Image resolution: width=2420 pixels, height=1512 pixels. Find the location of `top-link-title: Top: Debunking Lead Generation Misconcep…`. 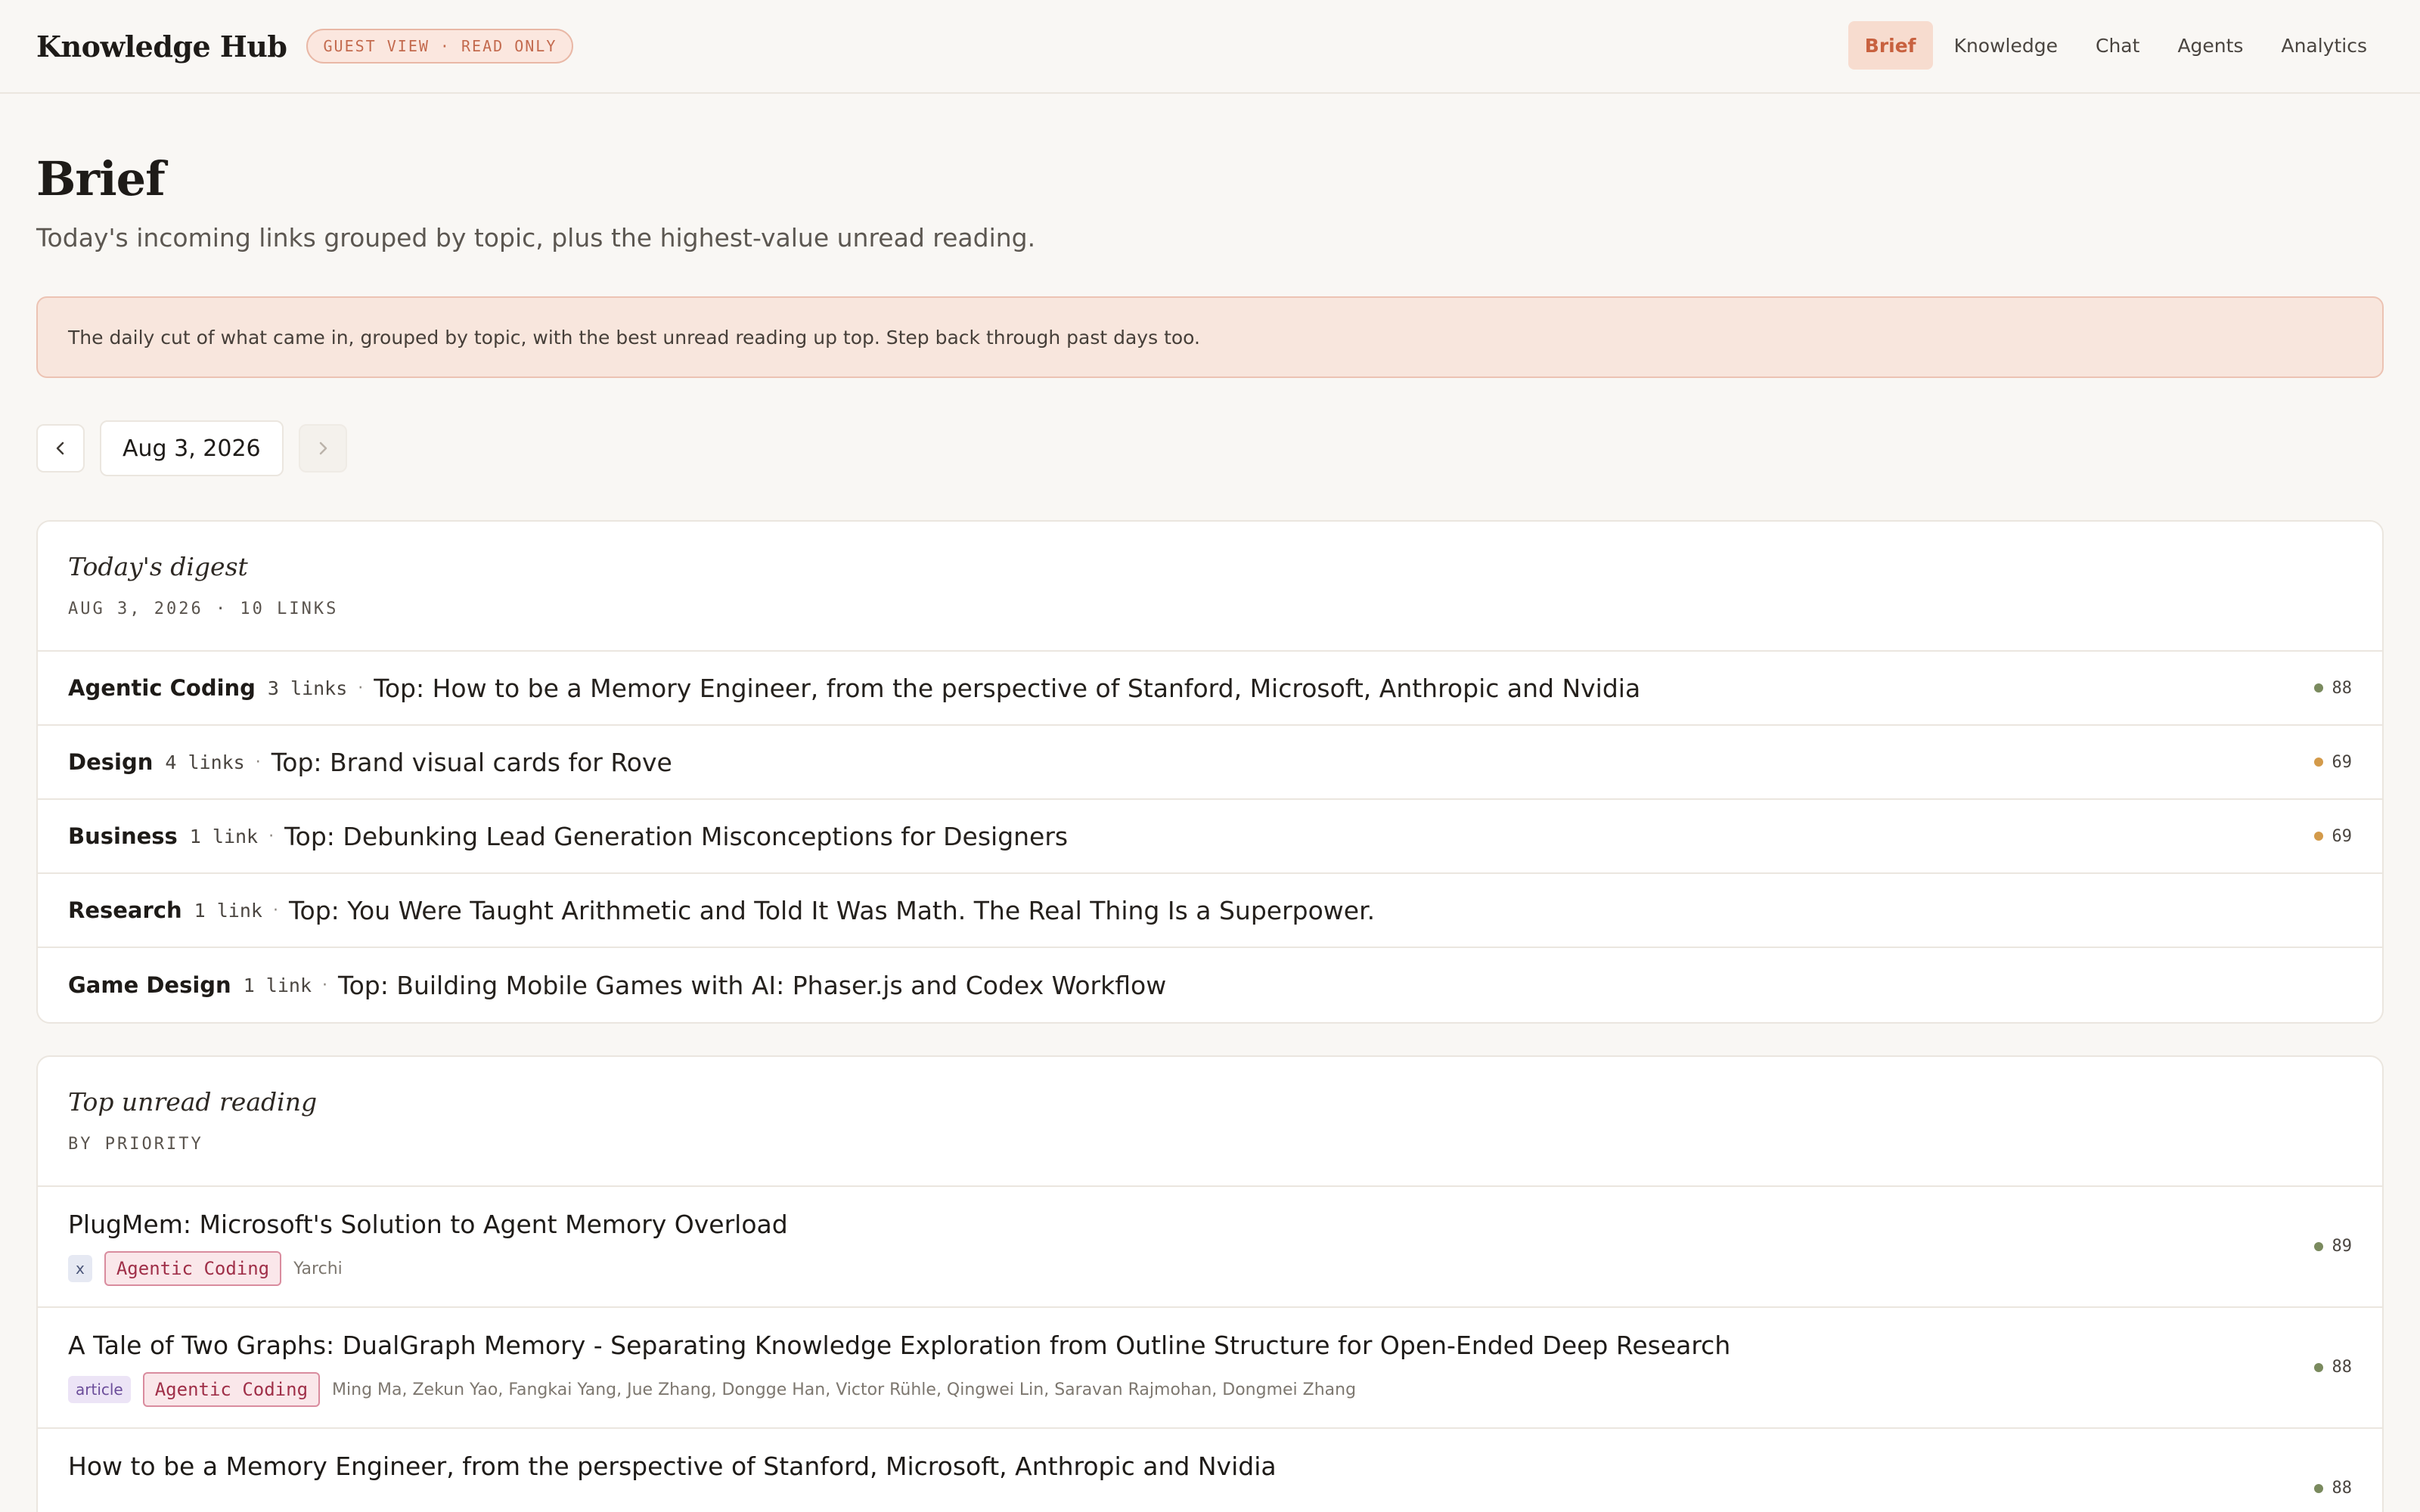

top-link-title: Top: Debunking Lead Generation Misconcep… is located at coordinates (676, 836).